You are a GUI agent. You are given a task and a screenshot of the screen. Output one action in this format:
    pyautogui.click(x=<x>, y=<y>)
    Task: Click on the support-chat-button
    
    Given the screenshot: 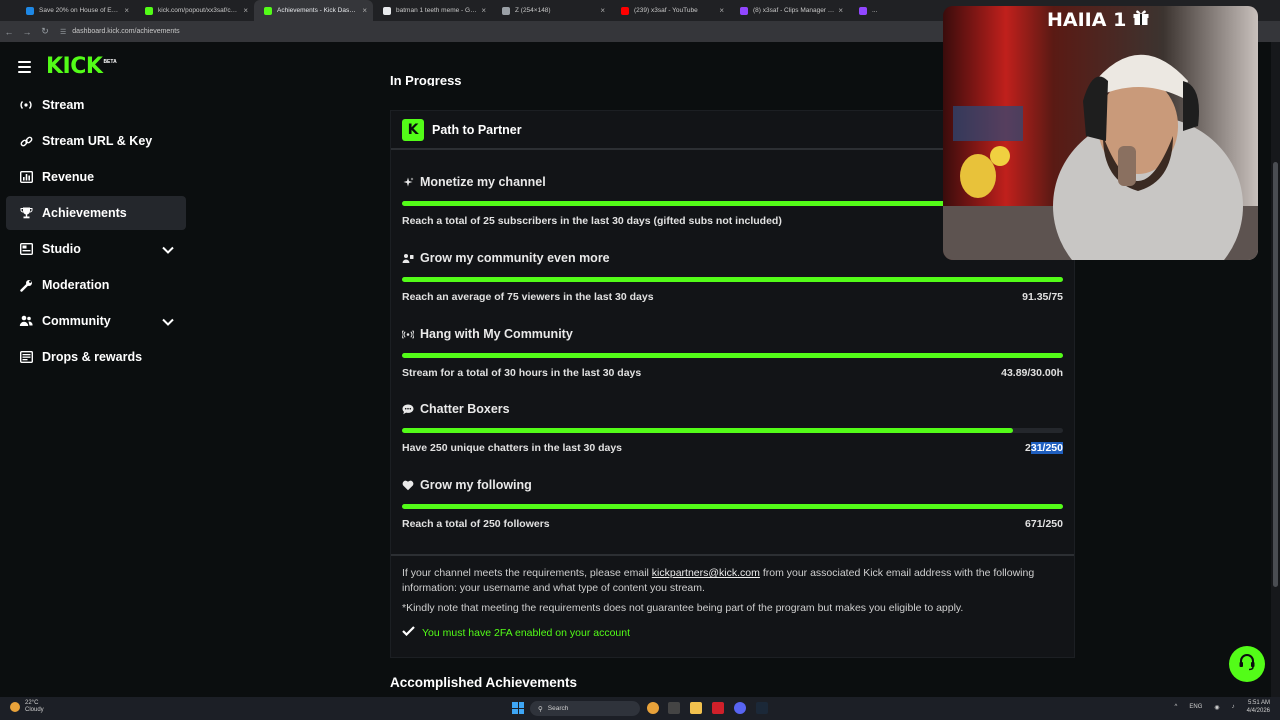 What is the action you would take?
    pyautogui.click(x=1247, y=664)
    